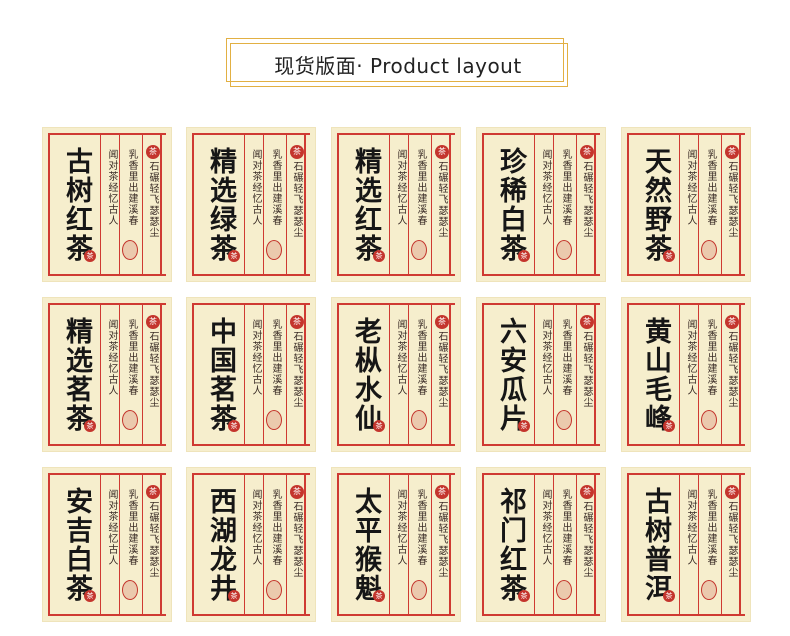 The image size is (790, 636). What do you see at coordinates (365, 545) in the screenshot?
I see `tea-name: 太平猴魁` at bounding box center [365, 545].